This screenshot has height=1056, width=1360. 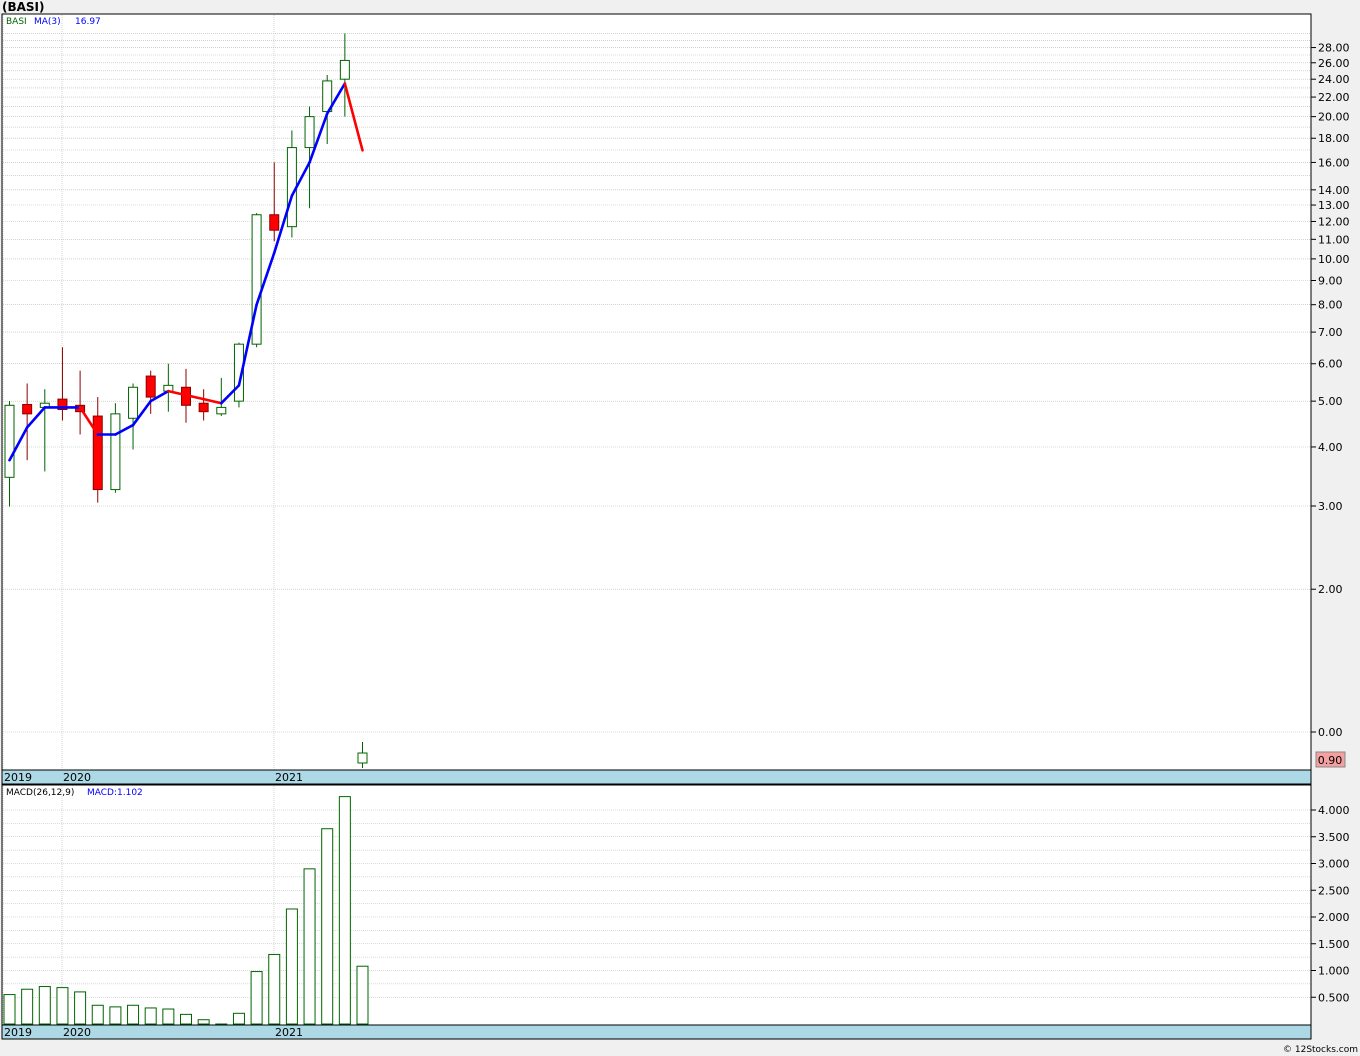 What do you see at coordinates (656, 777) in the screenshot?
I see `price-date-band` at bounding box center [656, 777].